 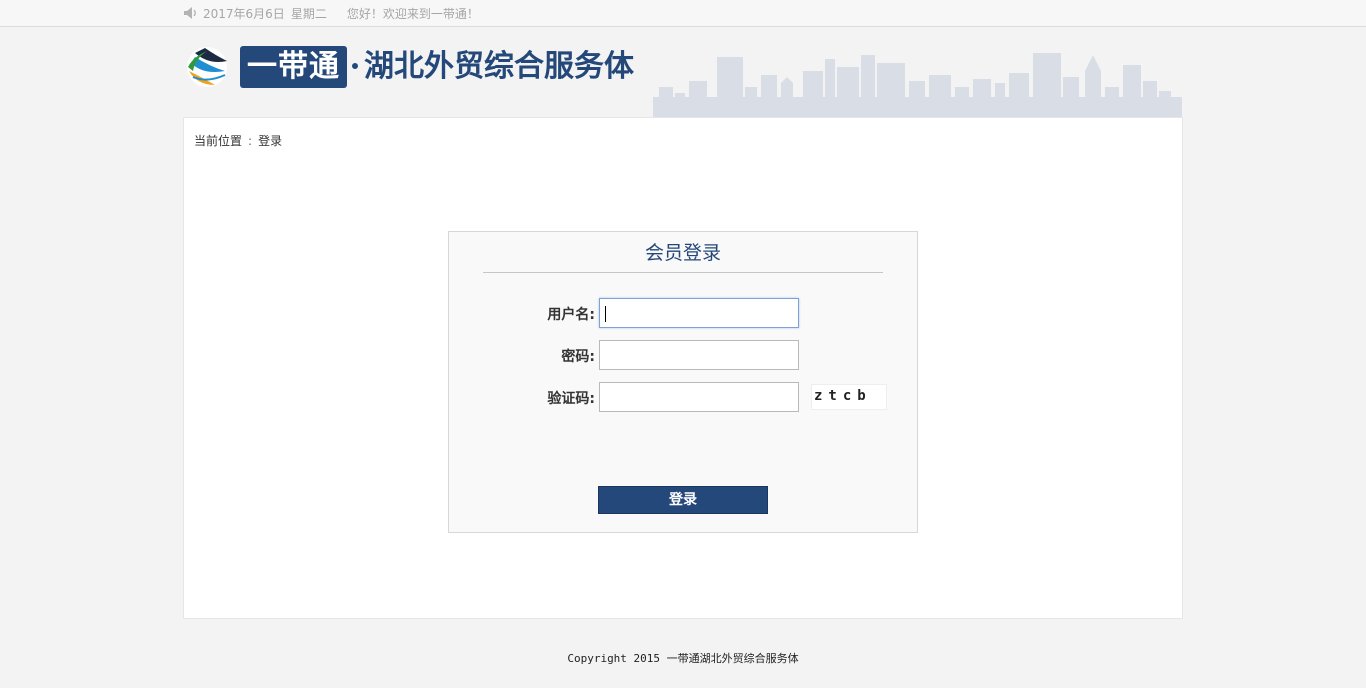 I want to click on username-input, so click(x=699, y=313).